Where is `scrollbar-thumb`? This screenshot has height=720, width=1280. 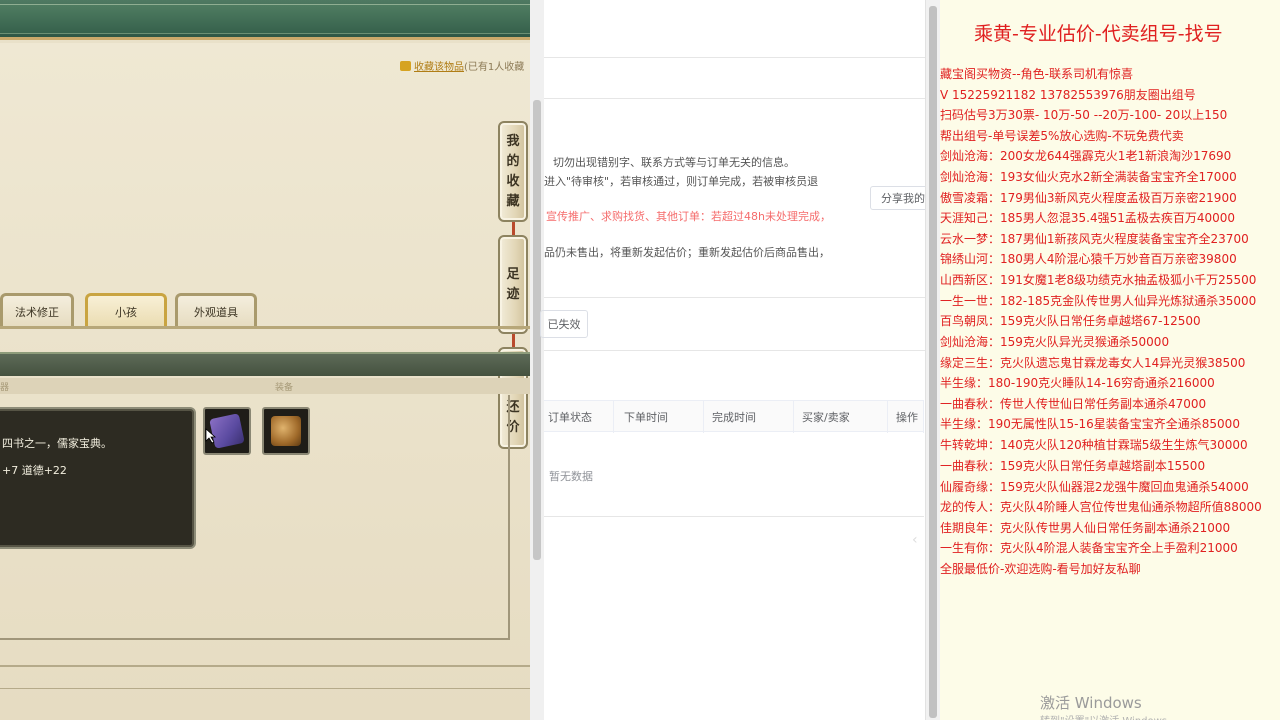 scrollbar-thumb is located at coordinates (933, 362).